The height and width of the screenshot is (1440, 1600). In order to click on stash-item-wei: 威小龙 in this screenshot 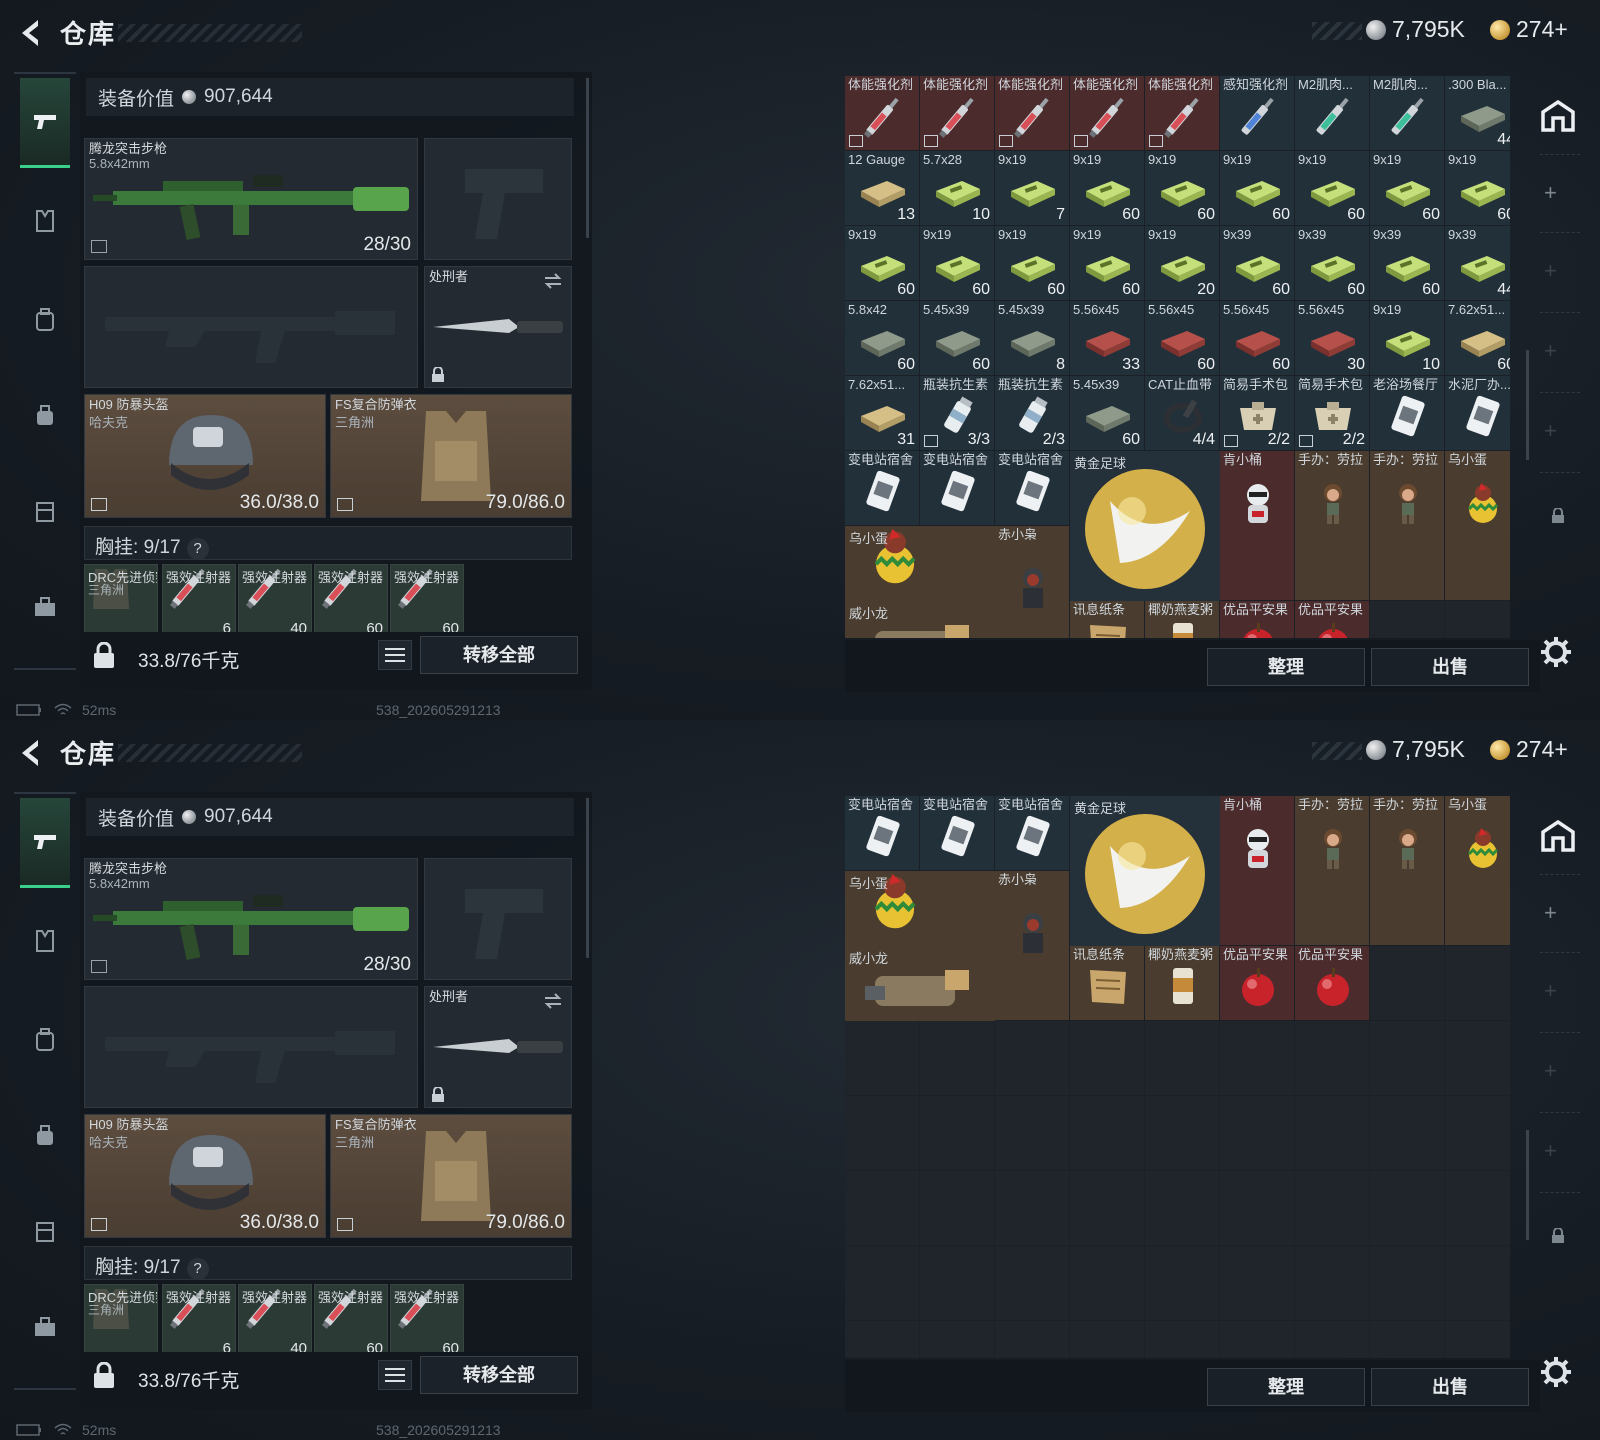, I will do `click(920, 619)`.